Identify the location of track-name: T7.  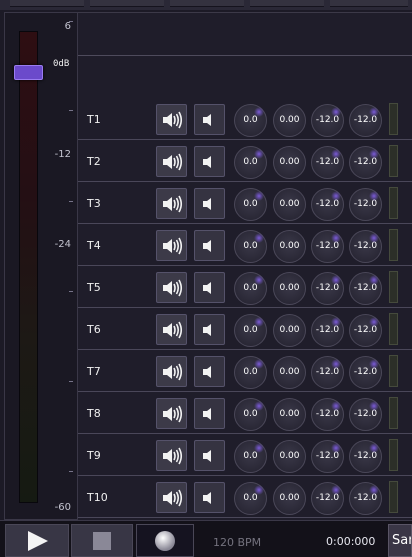
(94, 371).